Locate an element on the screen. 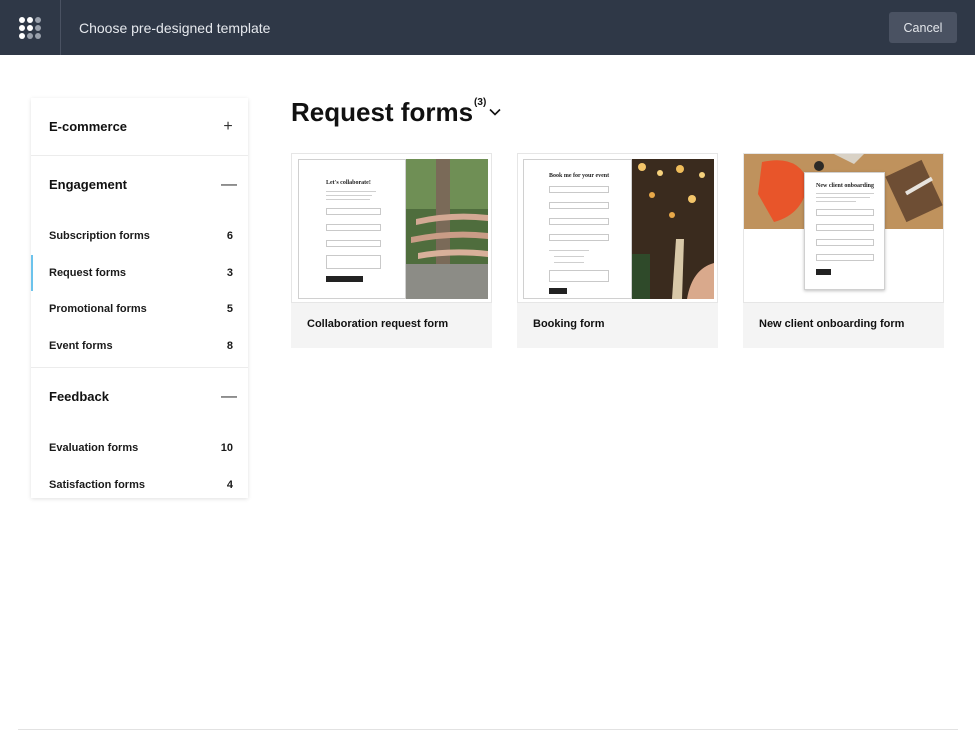 This screenshot has height=731, width=975. template-preview: New client onboarding is located at coordinates (843, 228).